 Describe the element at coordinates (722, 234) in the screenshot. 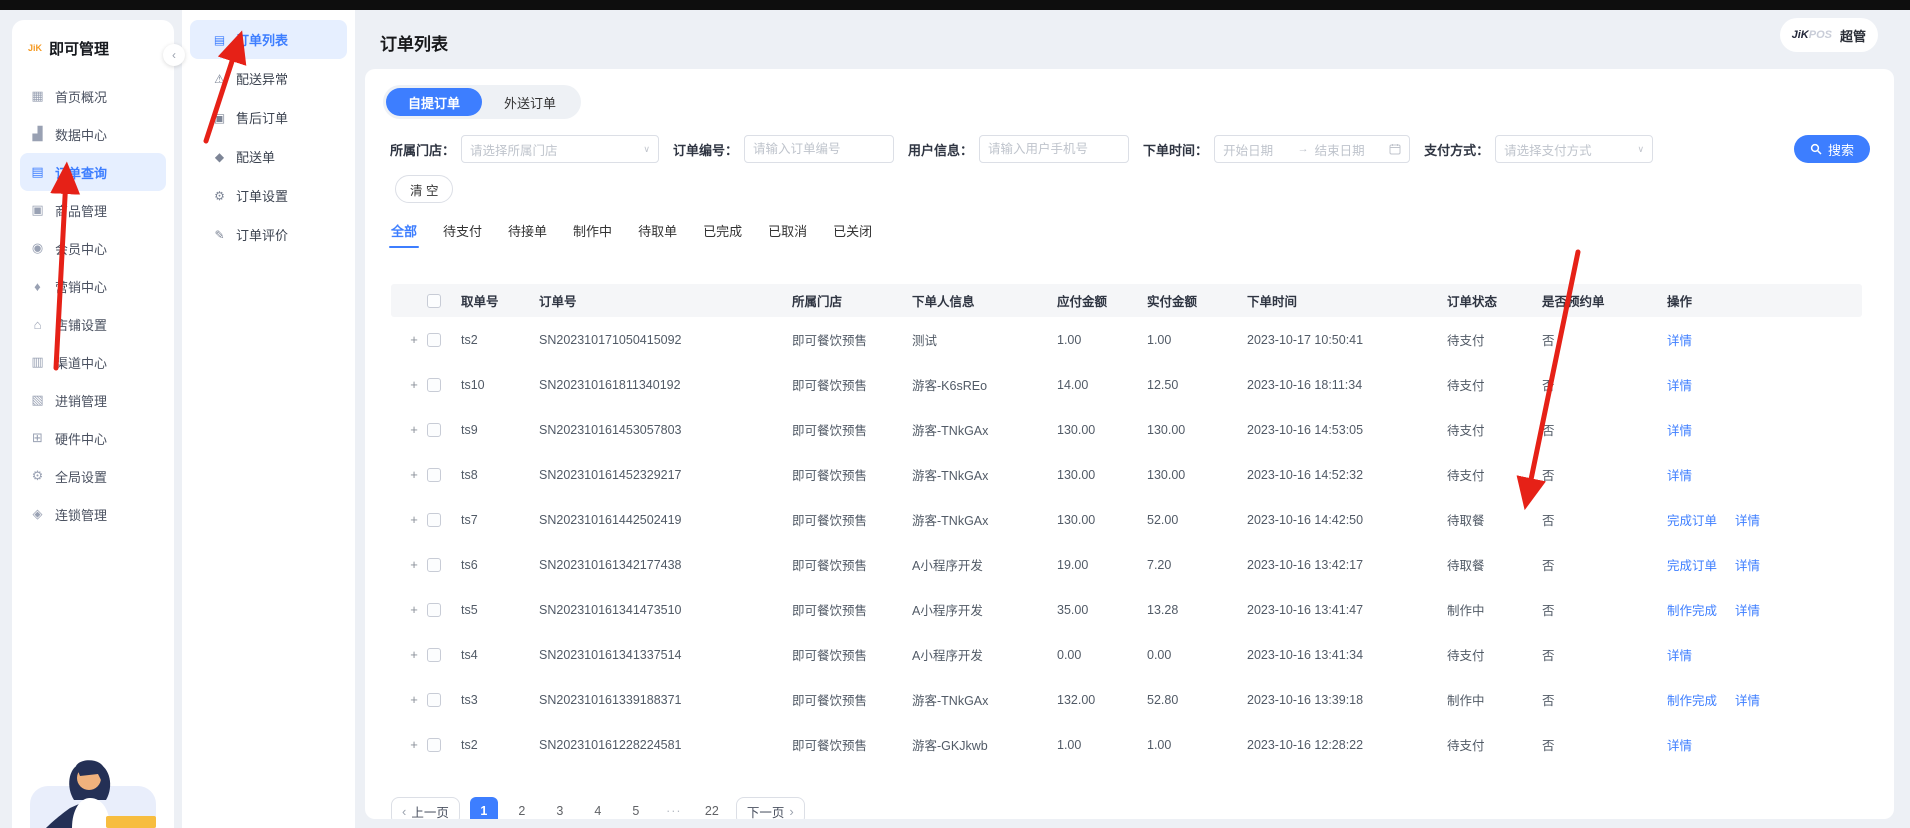

I see `status-tab-5: 已完成` at that location.